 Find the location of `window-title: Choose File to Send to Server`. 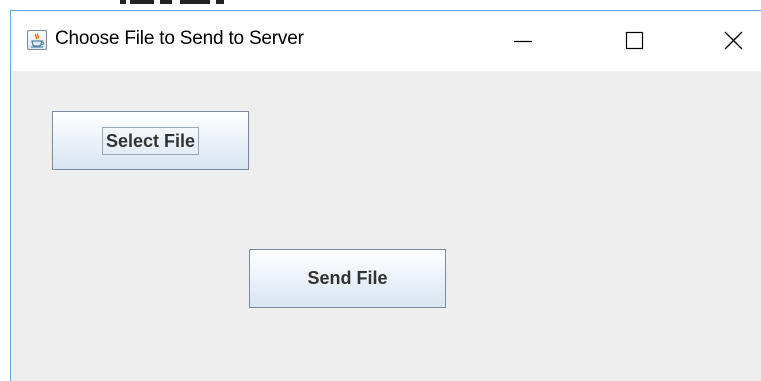

window-title: Choose File to Send to Server is located at coordinates (179, 38).